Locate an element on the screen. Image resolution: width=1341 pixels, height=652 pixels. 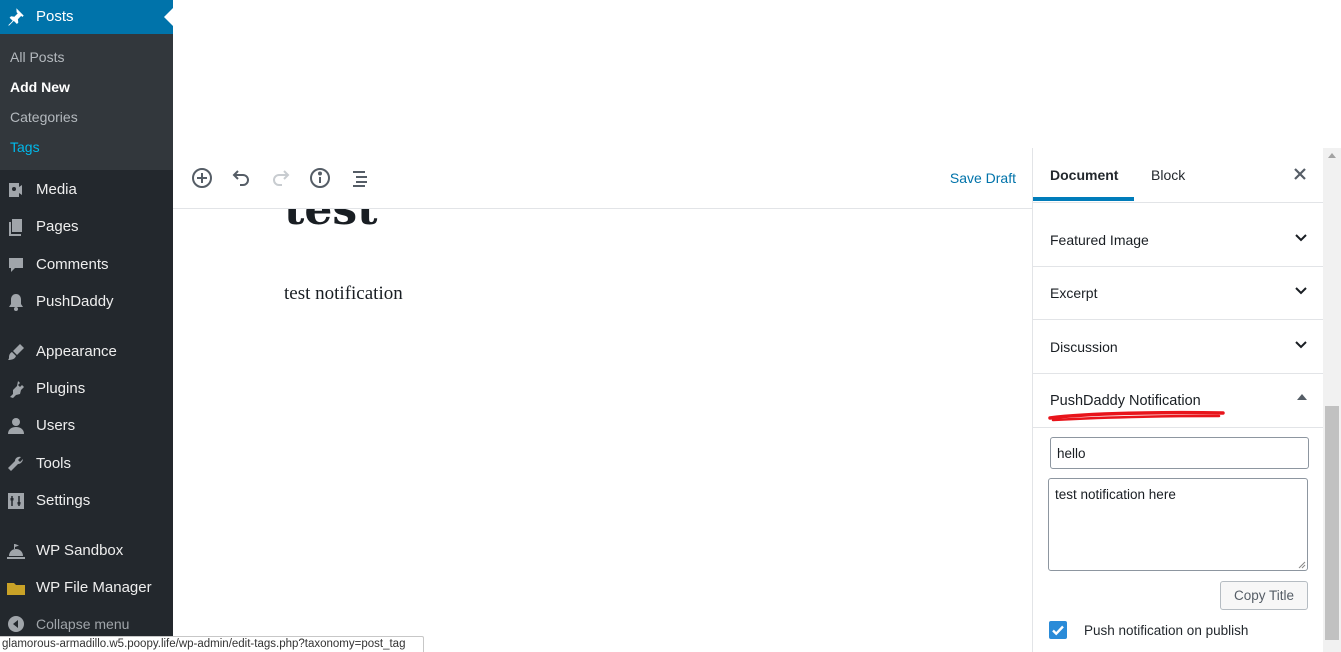
sidebar-item-users: Users is located at coordinates (86, 425).